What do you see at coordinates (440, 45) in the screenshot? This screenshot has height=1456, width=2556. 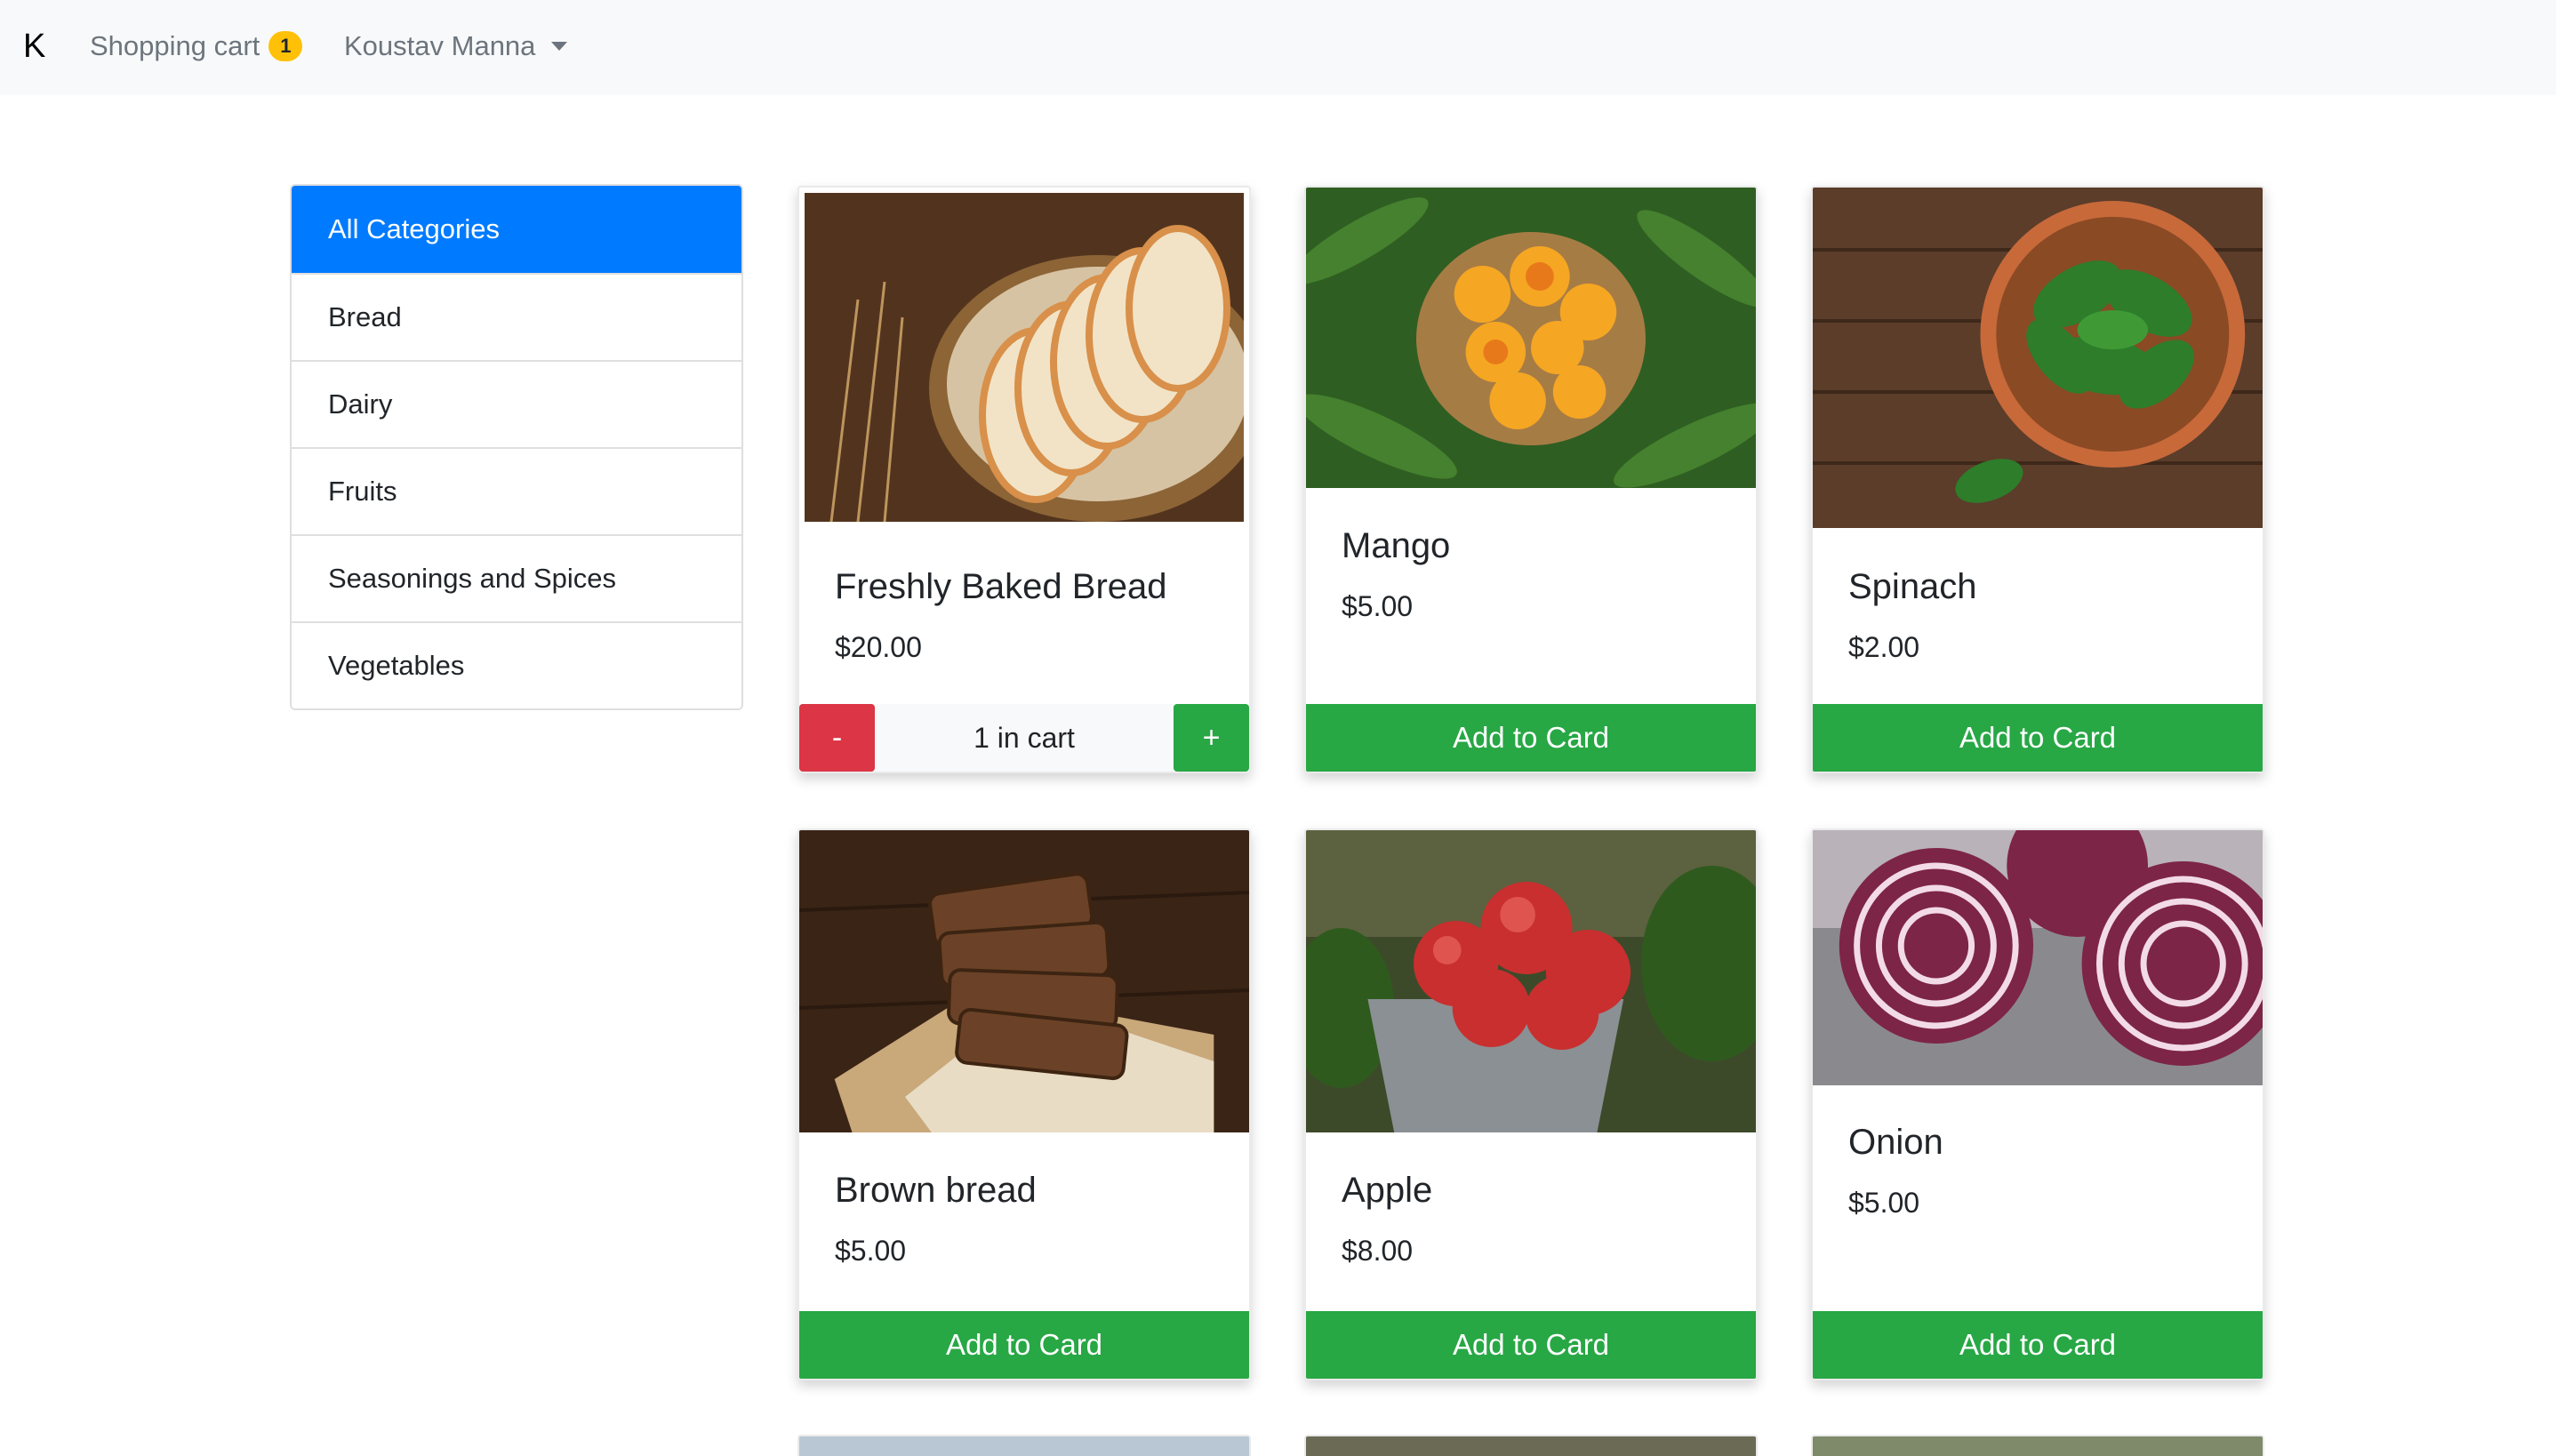 I see `user-name: Koustav Manna` at bounding box center [440, 45].